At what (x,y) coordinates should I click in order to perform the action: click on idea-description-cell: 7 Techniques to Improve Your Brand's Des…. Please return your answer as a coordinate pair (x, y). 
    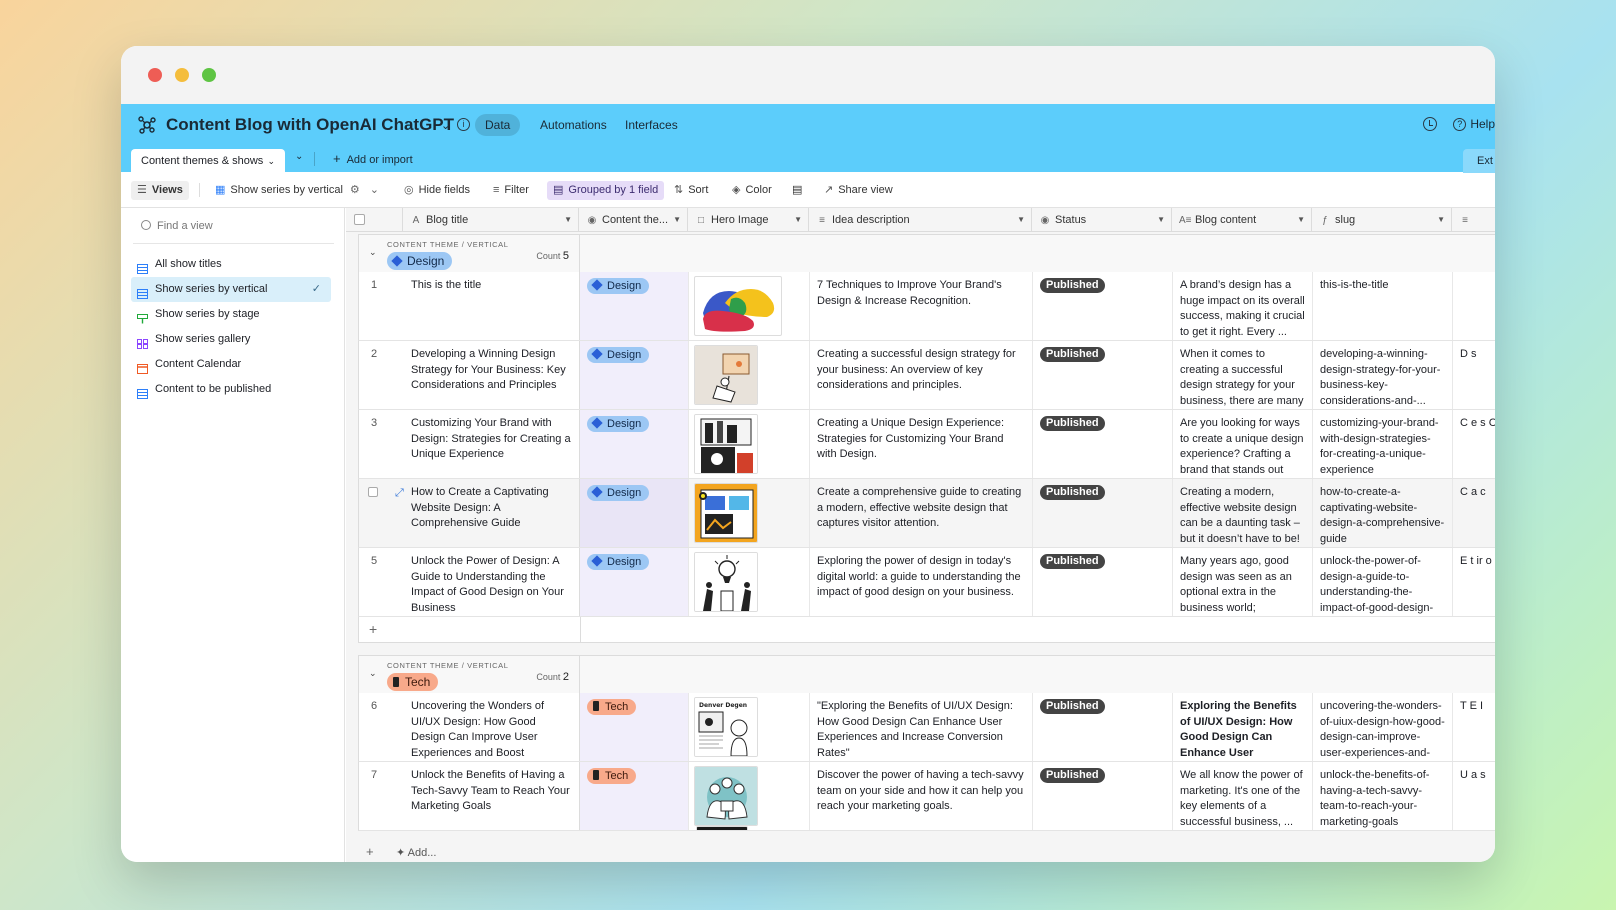
    Looking at the image, I should click on (921, 306).